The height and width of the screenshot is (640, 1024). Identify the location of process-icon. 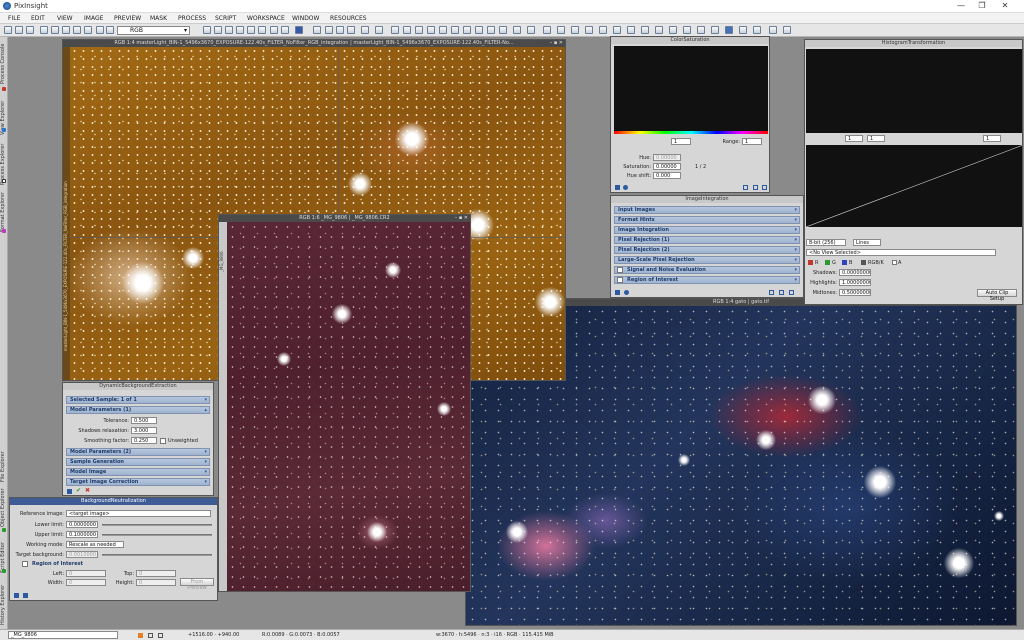
(687, 30).